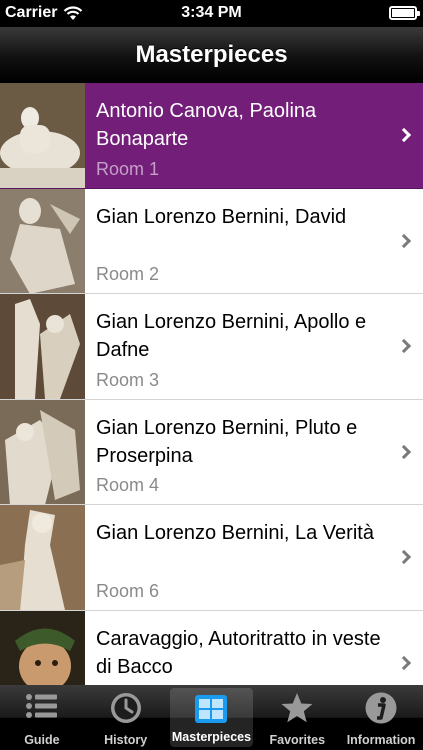  I want to click on item-room: Room 3, so click(128, 379).